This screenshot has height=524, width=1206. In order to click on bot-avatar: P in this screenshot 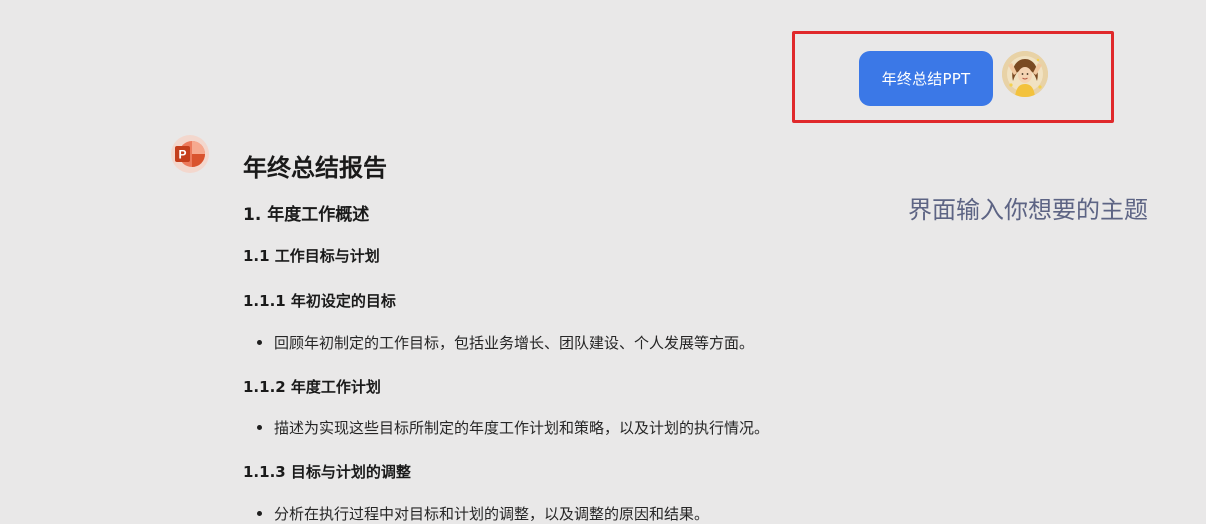, I will do `click(190, 154)`.